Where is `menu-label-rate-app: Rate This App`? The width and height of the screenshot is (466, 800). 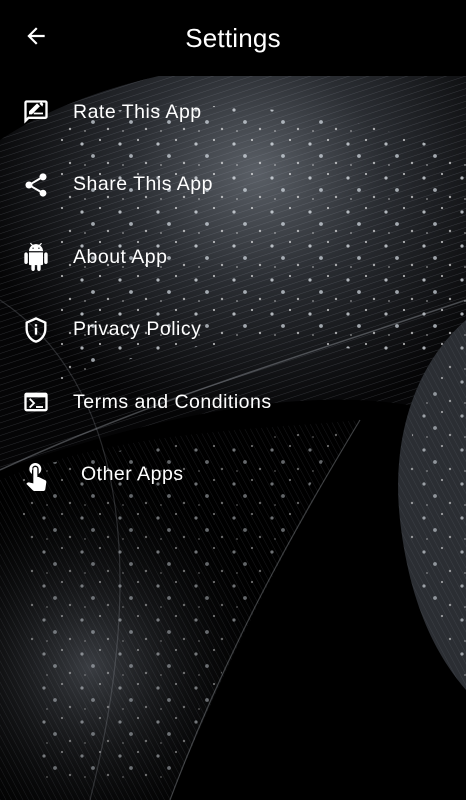
menu-label-rate-app: Rate This App is located at coordinates (137, 111).